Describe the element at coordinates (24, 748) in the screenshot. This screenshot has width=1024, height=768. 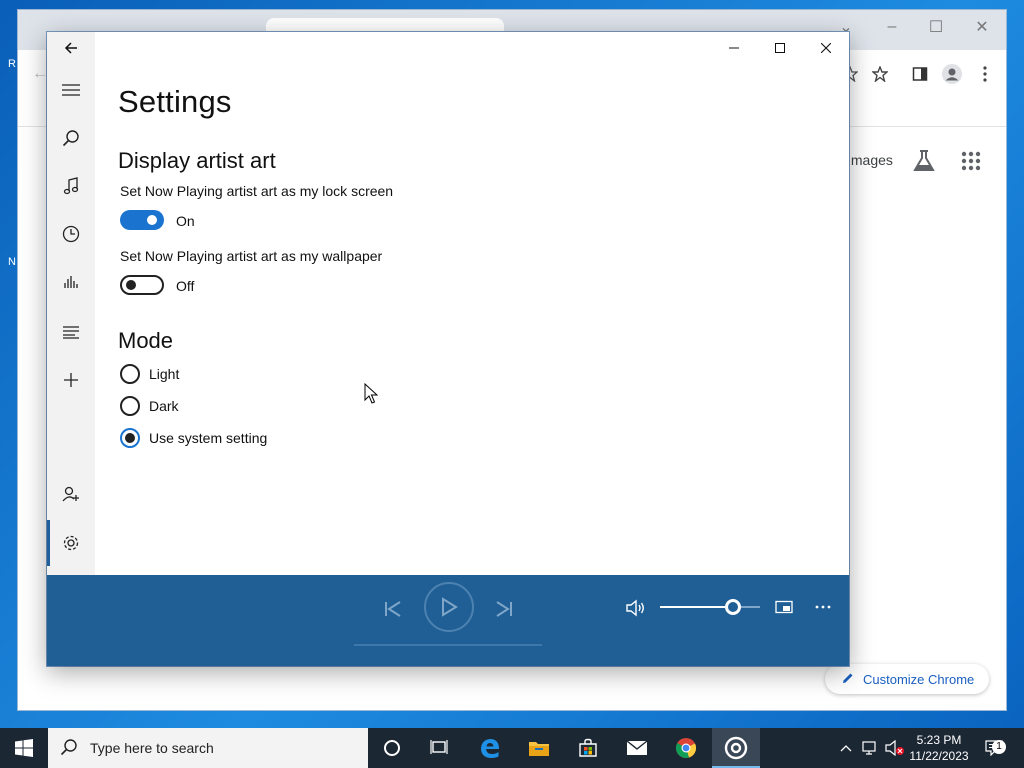
I see `start-windows-icon` at that location.